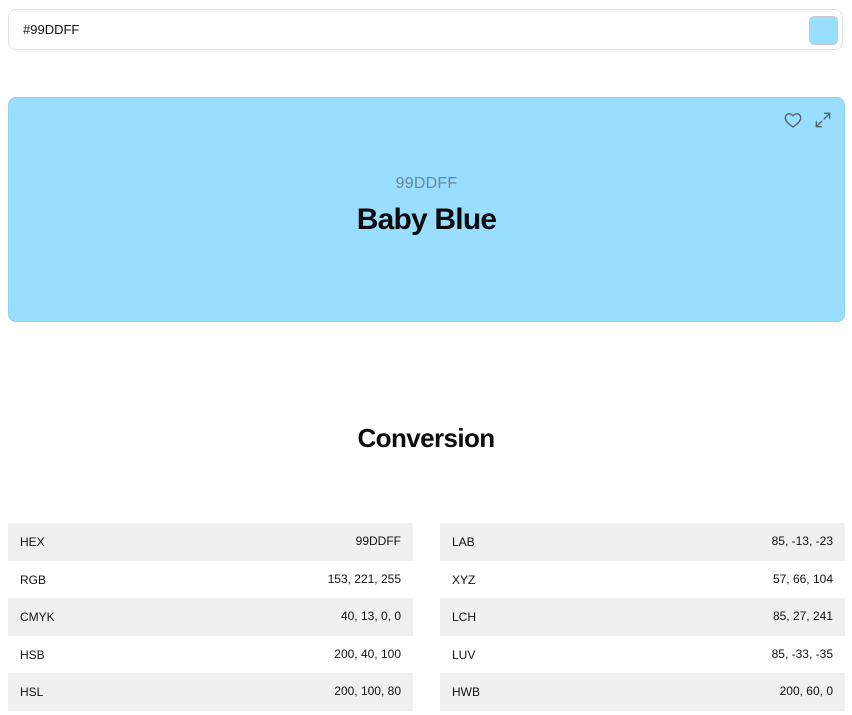 Image resolution: width=852 pixels, height=715 pixels. I want to click on conversion-value: 200, 60, 0, so click(806, 691).